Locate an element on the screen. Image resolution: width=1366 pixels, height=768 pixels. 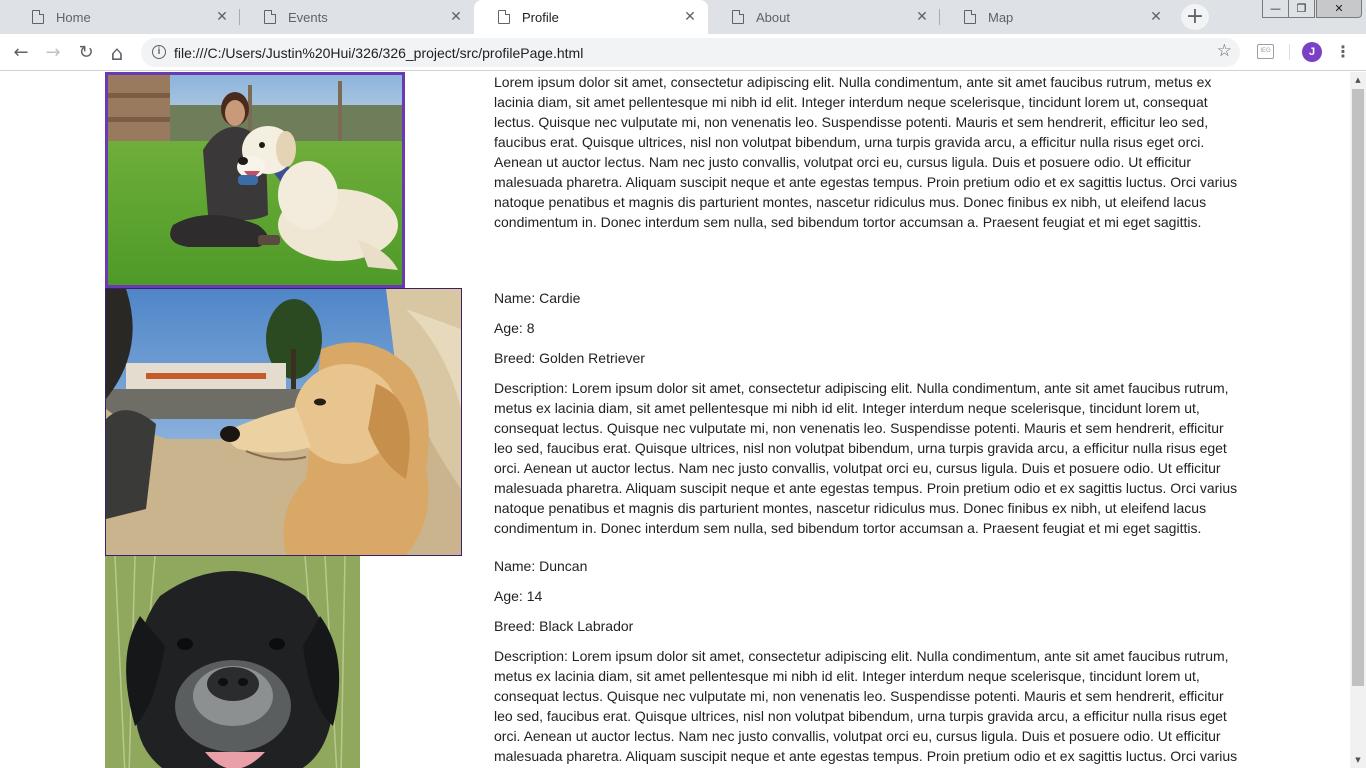
dog-name: Name: Duncan is located at coordinates (541, 566).